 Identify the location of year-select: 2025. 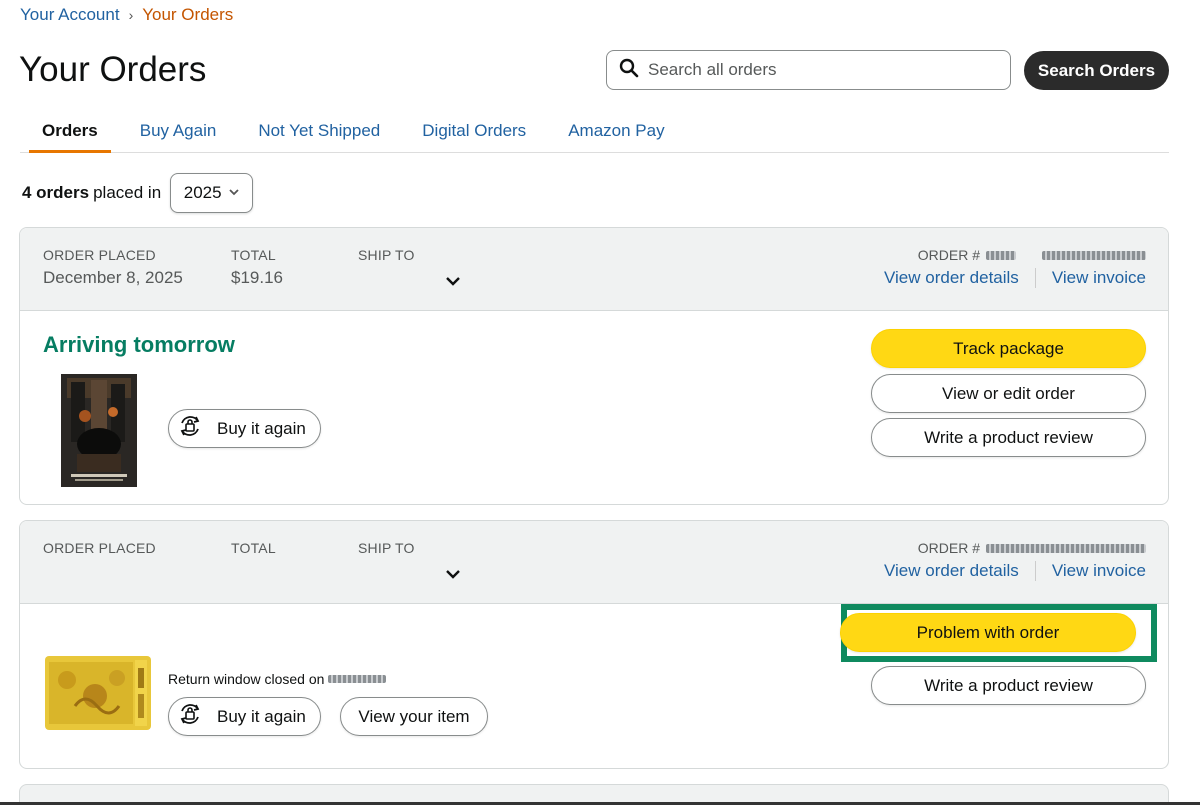
(212, 193).